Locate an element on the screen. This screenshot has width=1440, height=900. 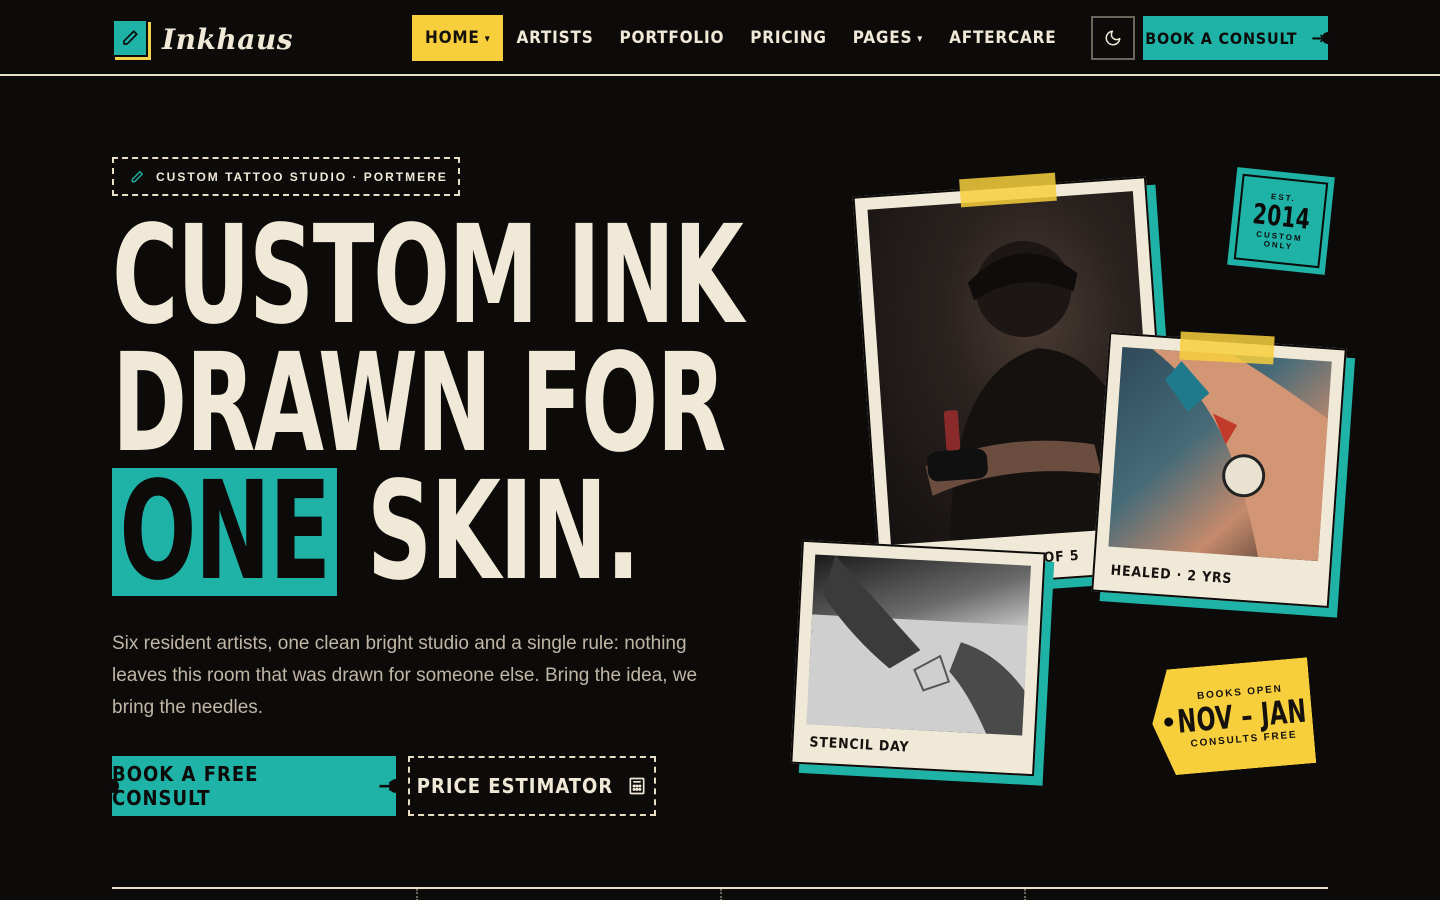
nav-item-label: Portfolio is located at coordinates (672, 38).